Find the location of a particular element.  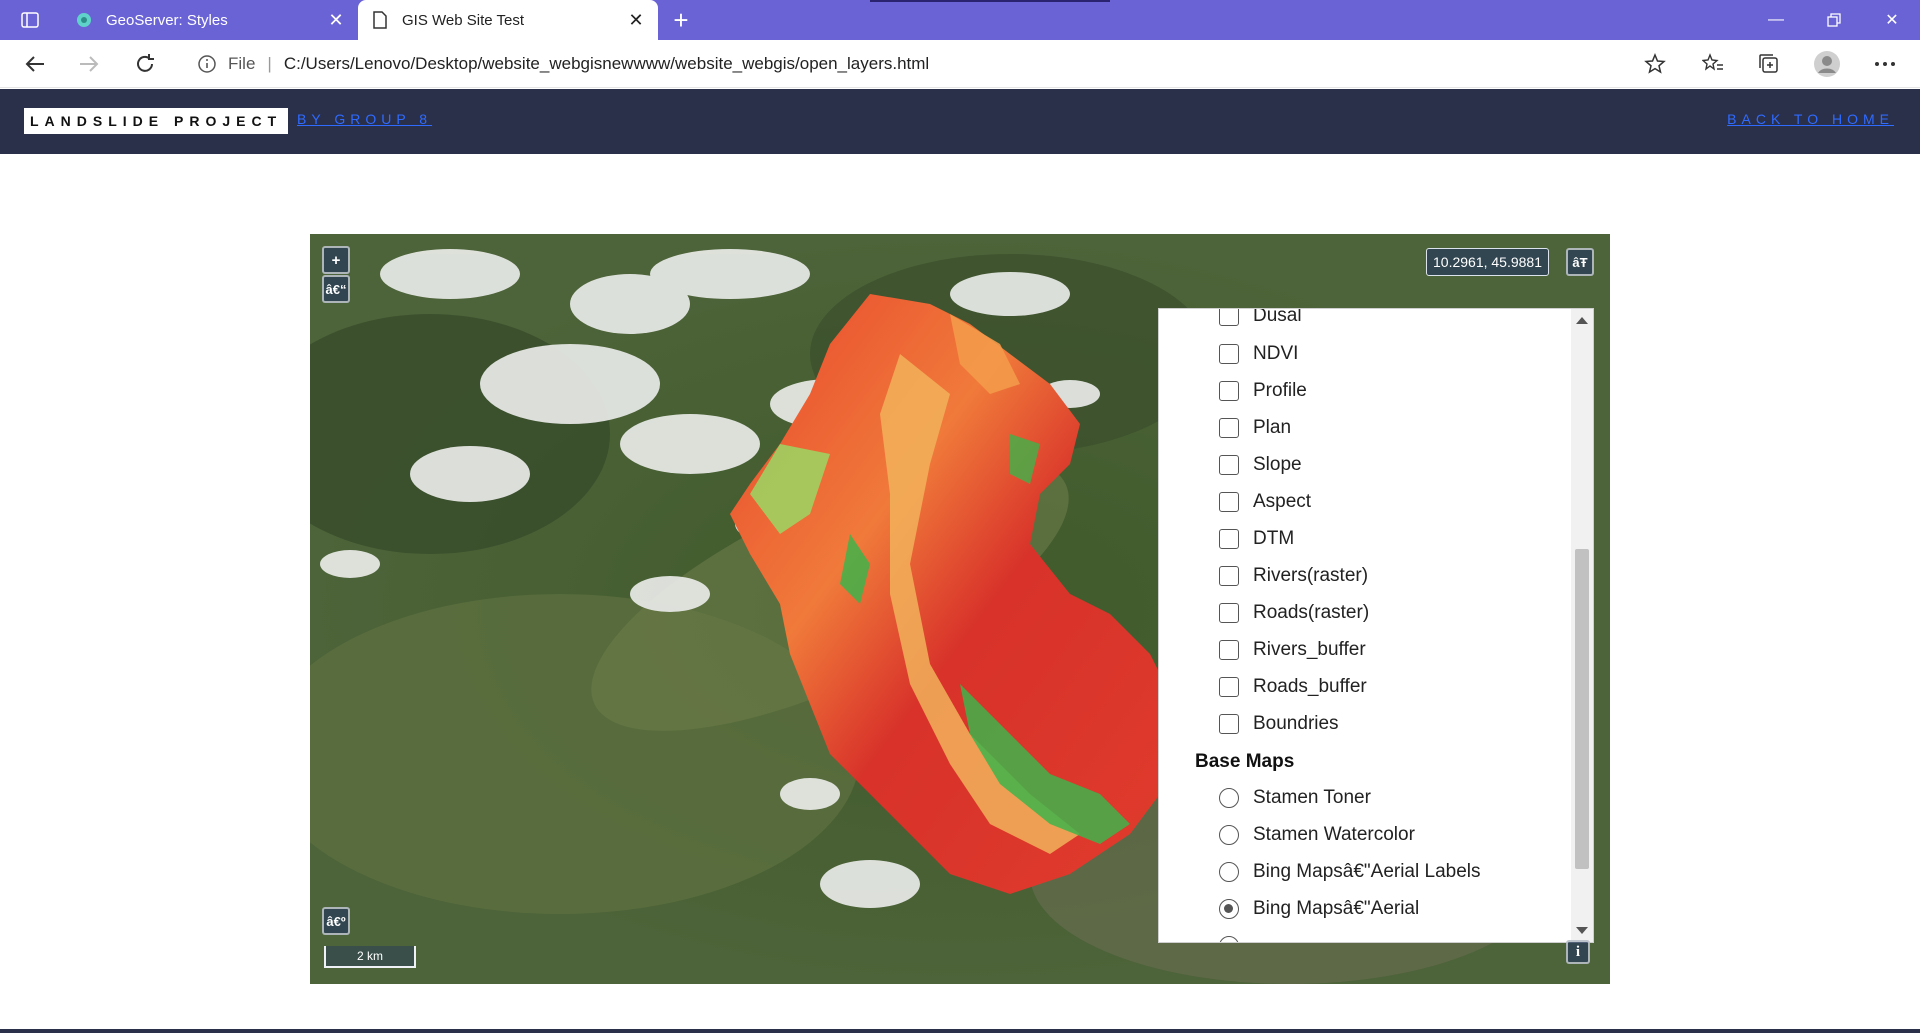

layer-row-roads-buffer: Roads_buffer is located at coordinates (1293, 687).